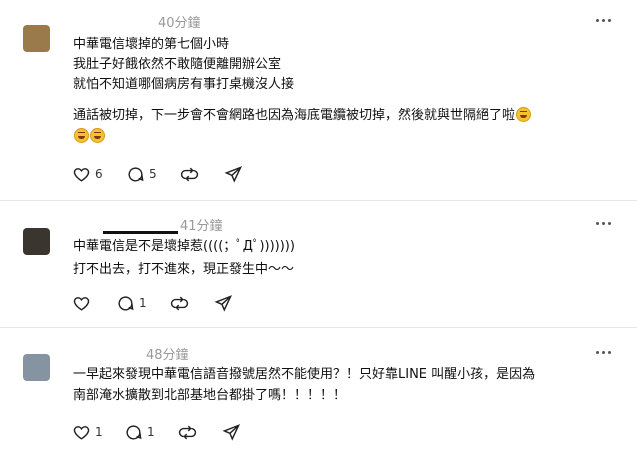 This screenshot has height=455, width=637. I want to click on timestamp: 40分鐘, so click(179, 21).